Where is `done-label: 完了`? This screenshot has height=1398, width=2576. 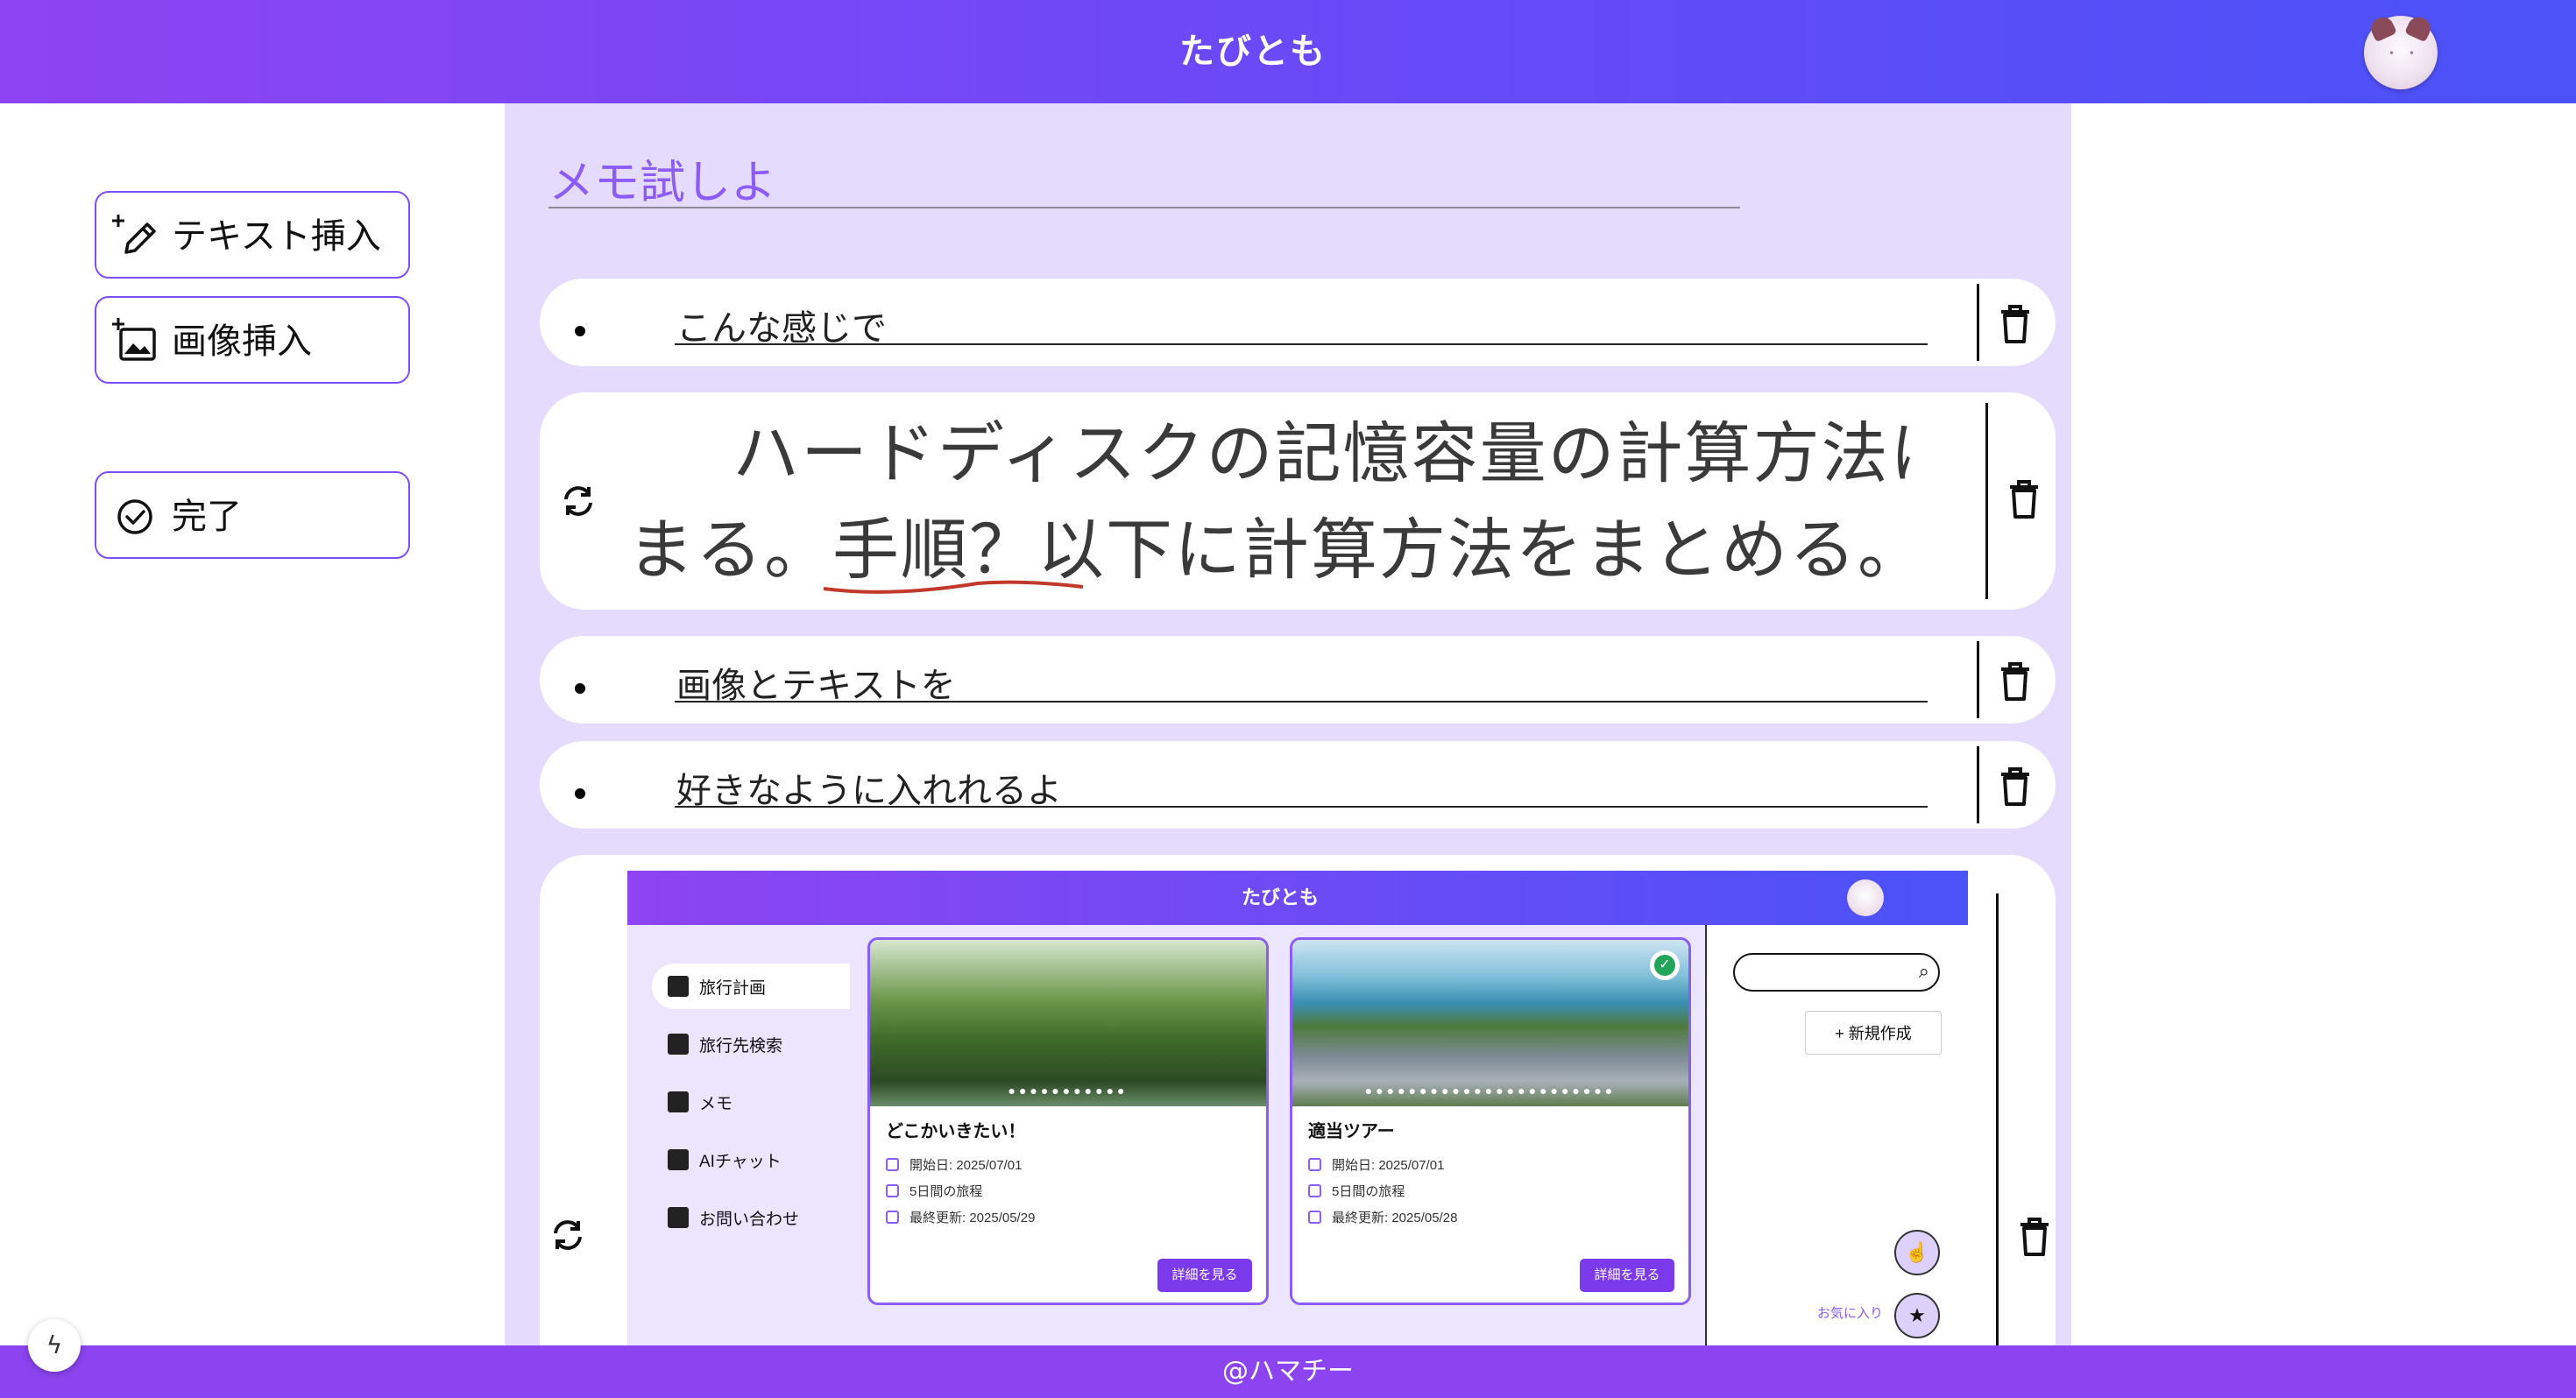 done-label: 完了 is located at coordinates (207, 517).